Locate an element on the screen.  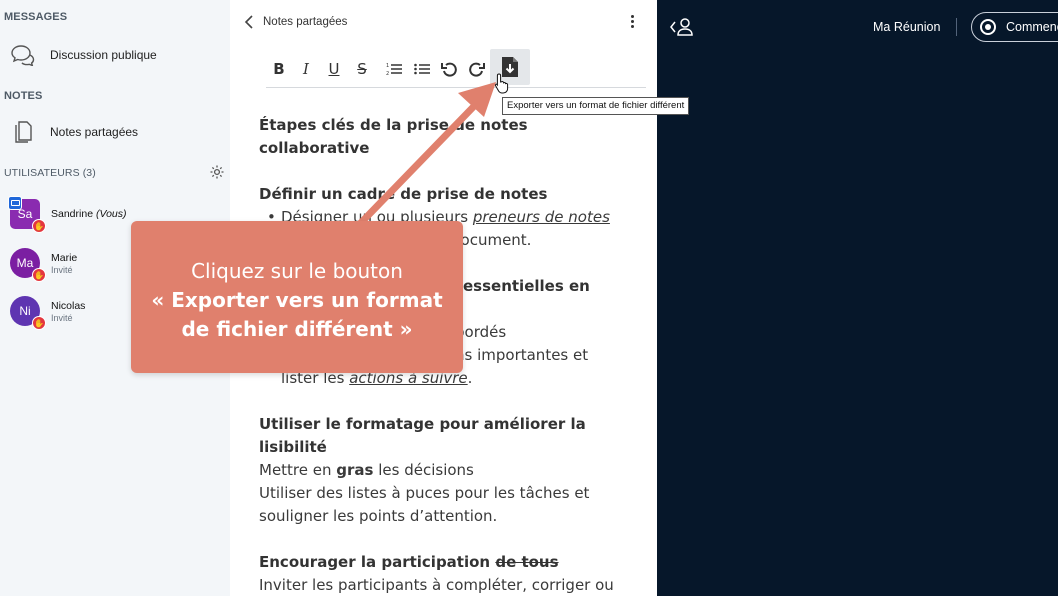
users-section-title: UTILISATEURS (3) is located at coordinates (50, 173).